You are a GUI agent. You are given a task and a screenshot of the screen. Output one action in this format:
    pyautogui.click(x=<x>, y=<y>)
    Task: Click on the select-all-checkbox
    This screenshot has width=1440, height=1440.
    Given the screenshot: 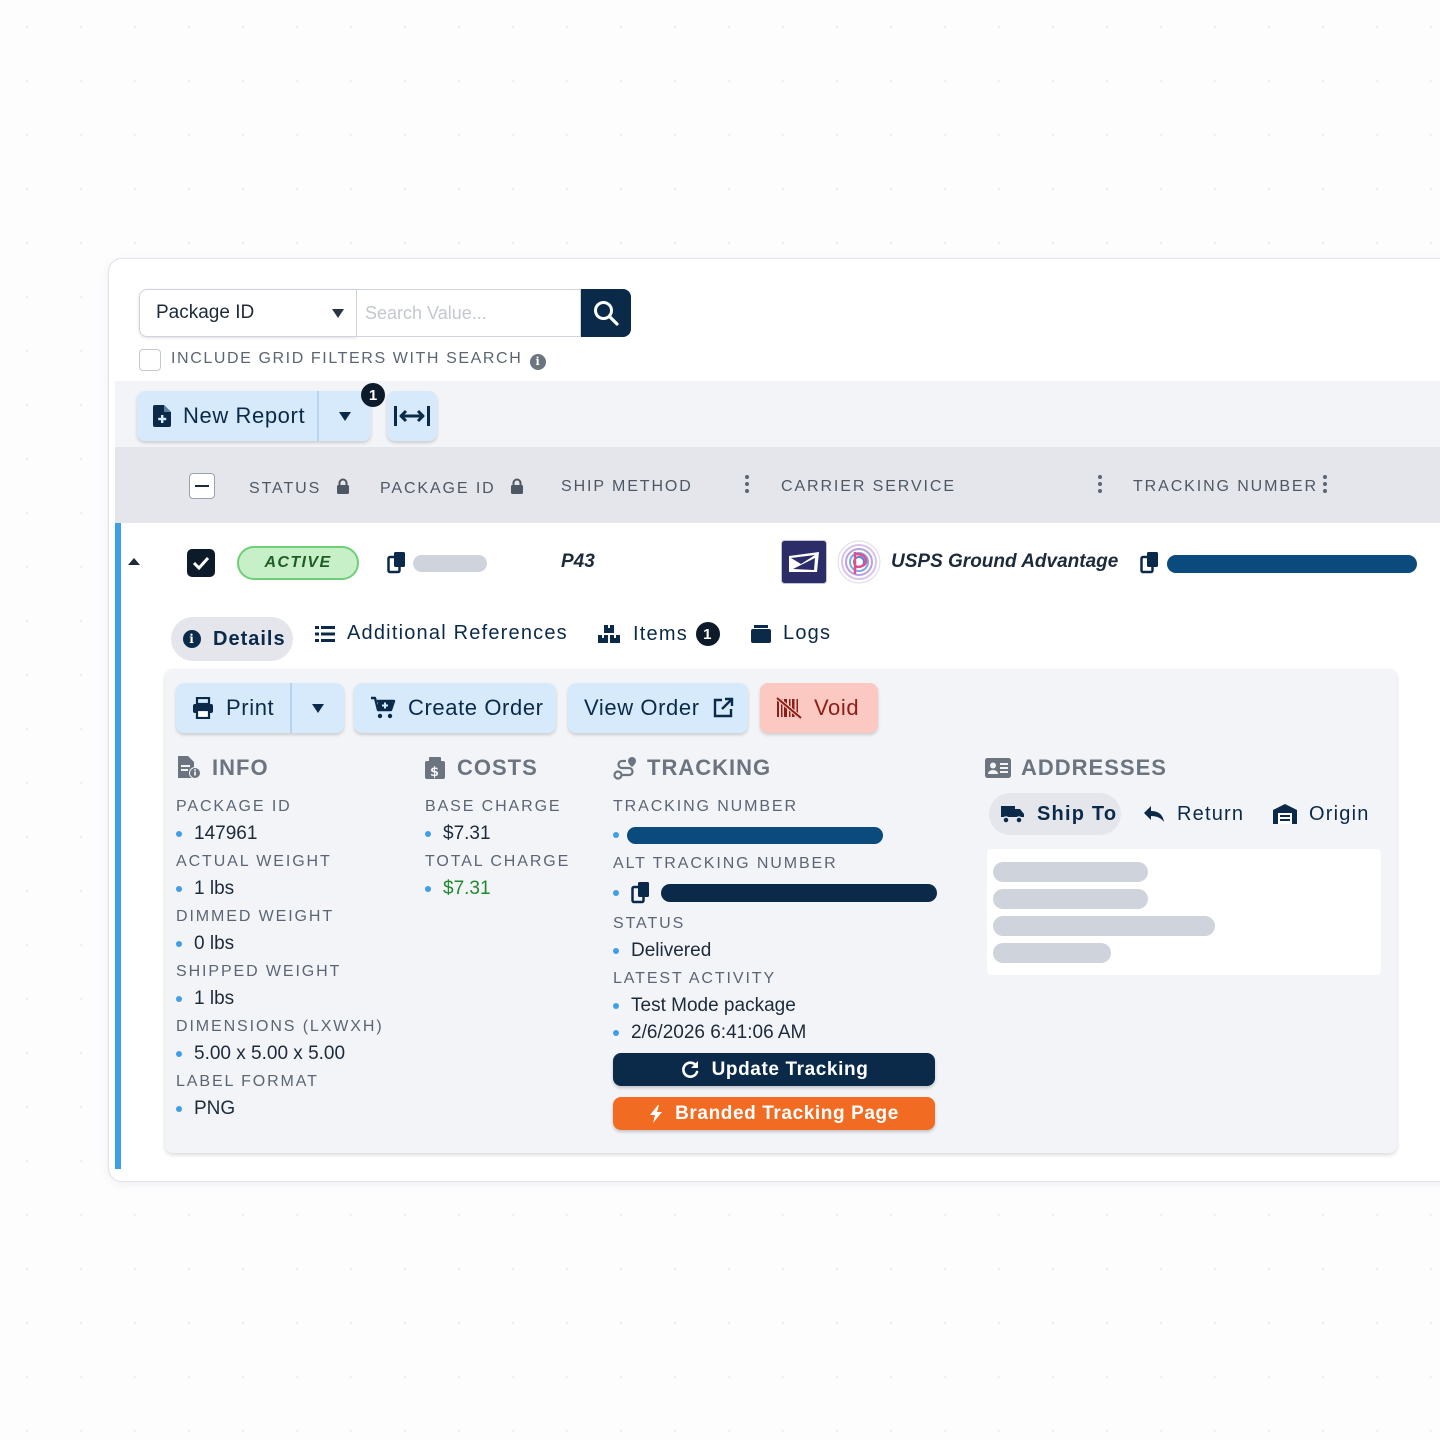 What is the action you would take?
    pyautogui.click(x=202, y=486)
    